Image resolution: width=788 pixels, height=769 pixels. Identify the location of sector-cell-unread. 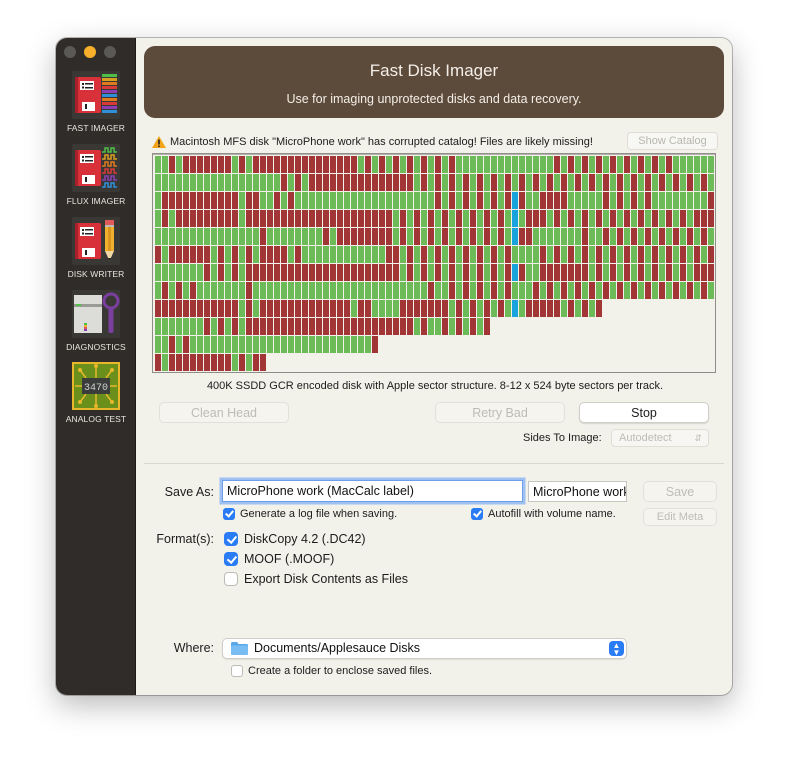
(515, 236).